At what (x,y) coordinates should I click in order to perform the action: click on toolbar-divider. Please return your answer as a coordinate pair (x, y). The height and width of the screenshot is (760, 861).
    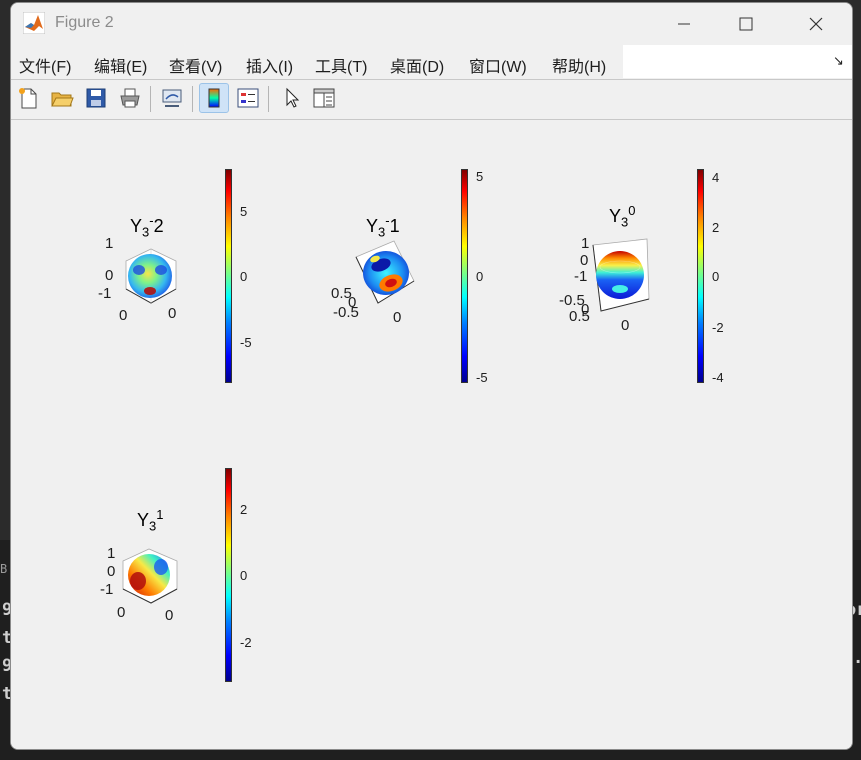
    Looking at the image, I should click on (431, 119).